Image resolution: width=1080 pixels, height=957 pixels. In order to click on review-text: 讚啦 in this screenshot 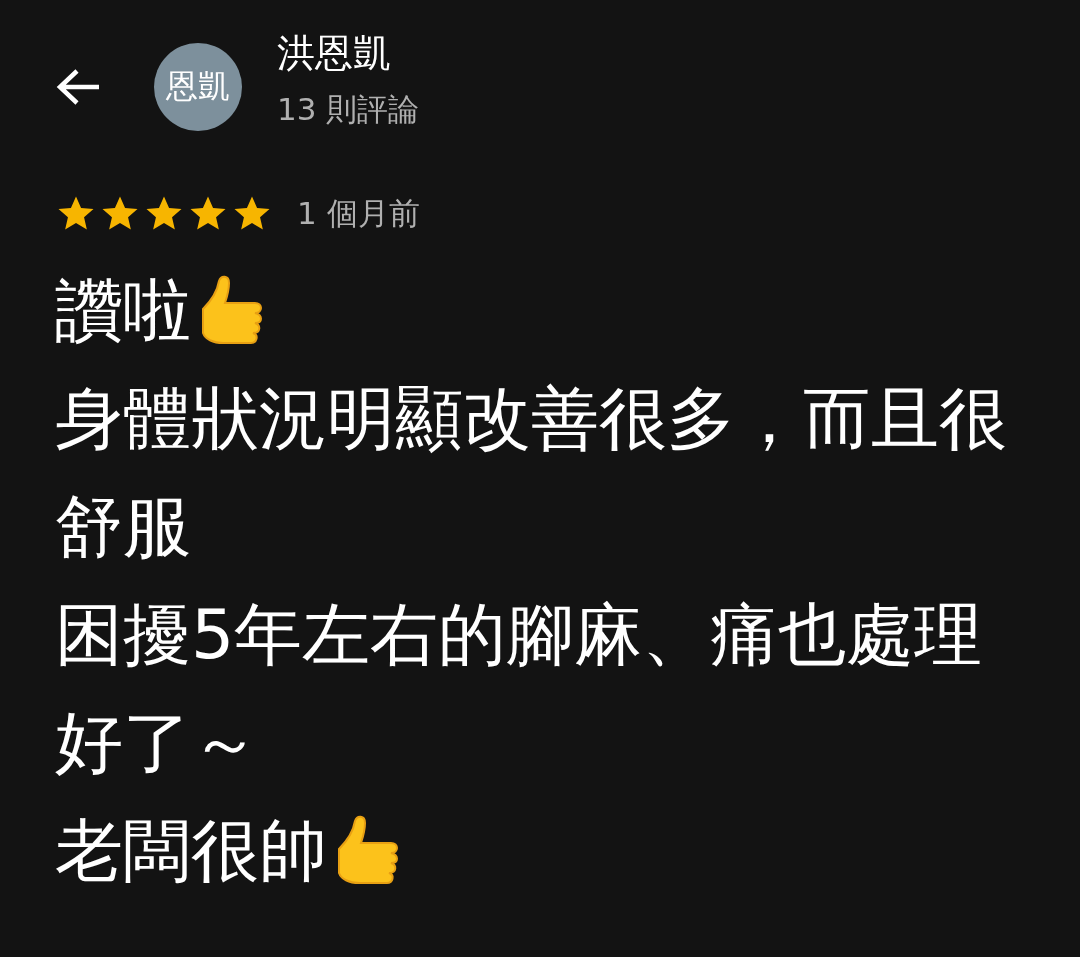, I will do `click(123, 310)`.